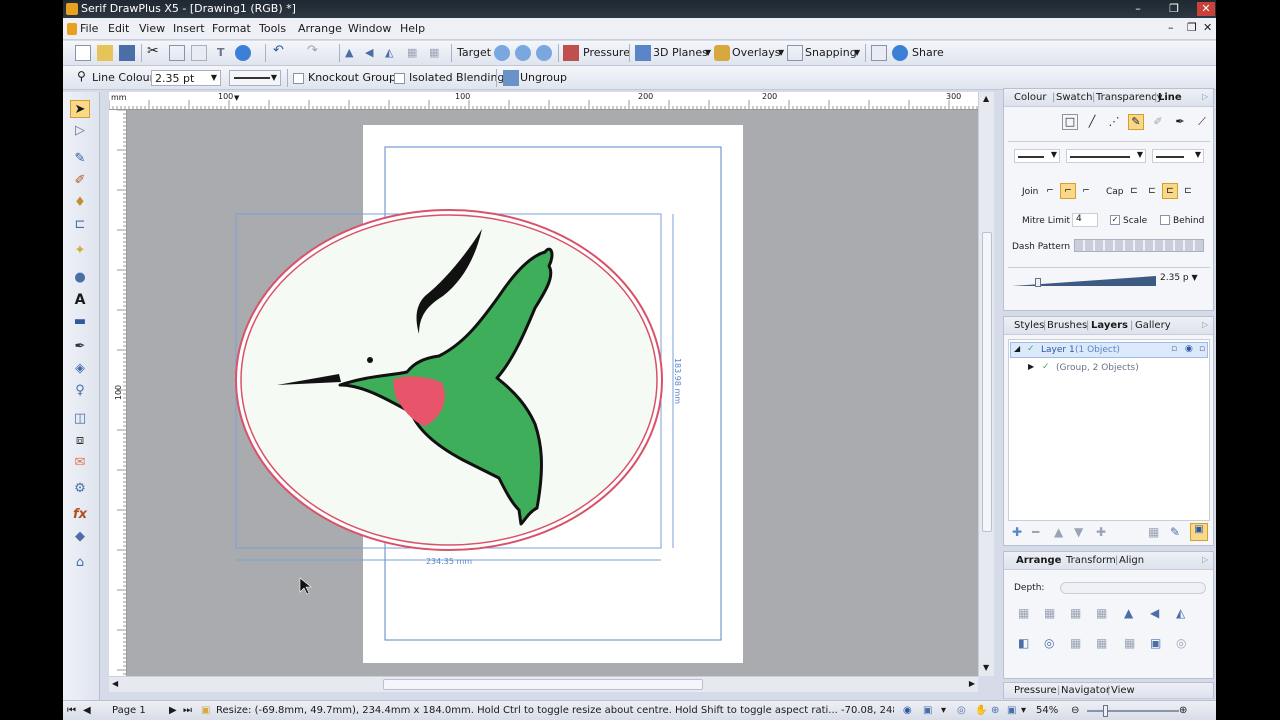 The image size is (1280, 720). Describe the element at coordinates (1074, 97) in the screenshot. I see `tab-swatch: Swatch` at that location.